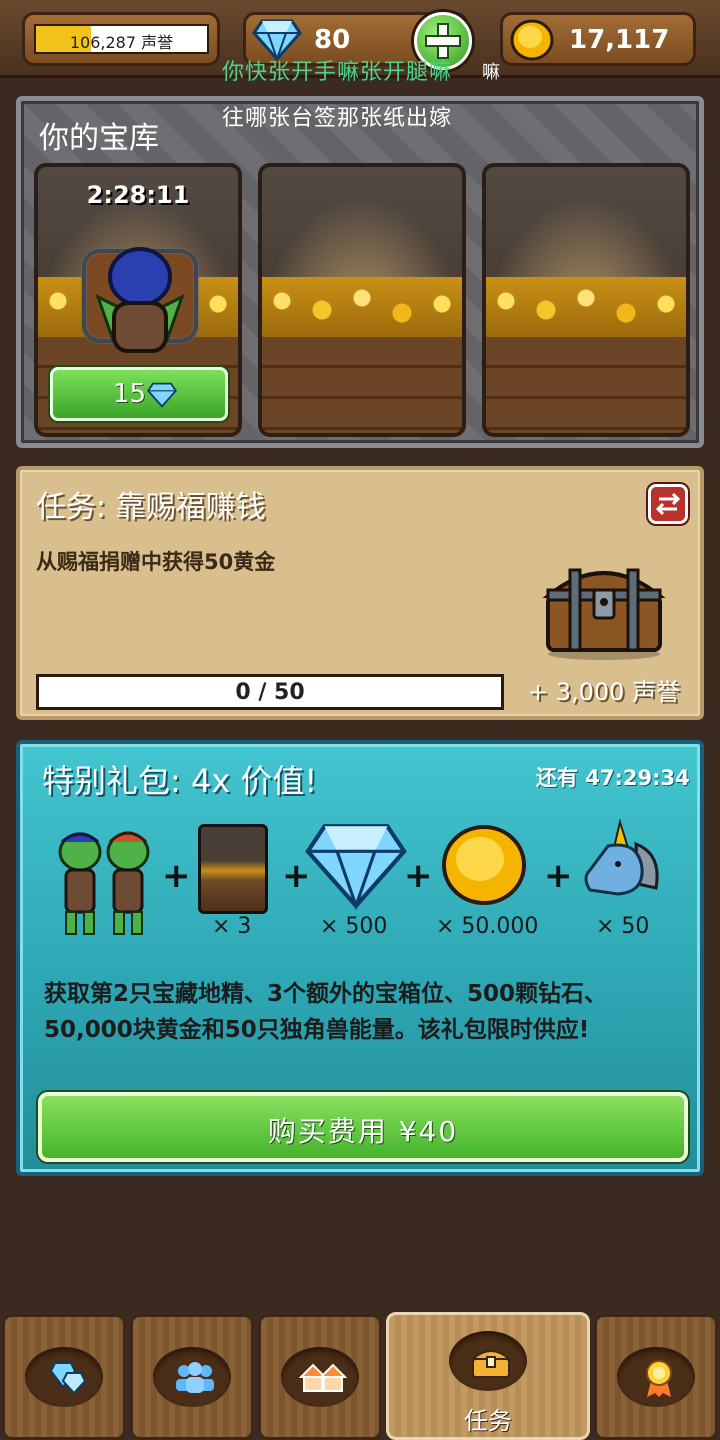  I want to click on unicorn-icon, so click(621, 857).